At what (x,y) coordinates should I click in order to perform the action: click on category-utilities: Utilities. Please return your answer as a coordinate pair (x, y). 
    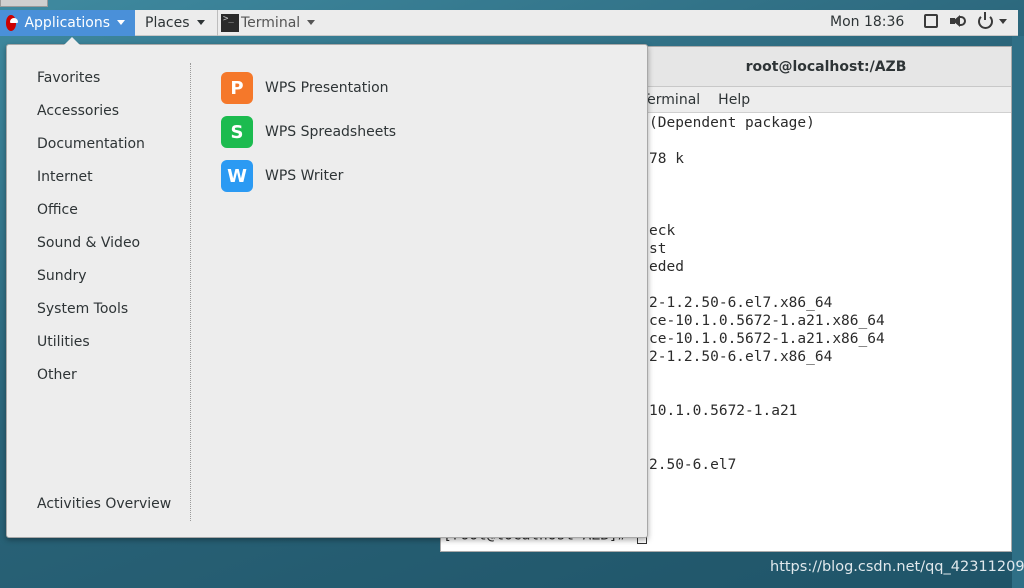
    Looking at the image, I should click on (91, 347).